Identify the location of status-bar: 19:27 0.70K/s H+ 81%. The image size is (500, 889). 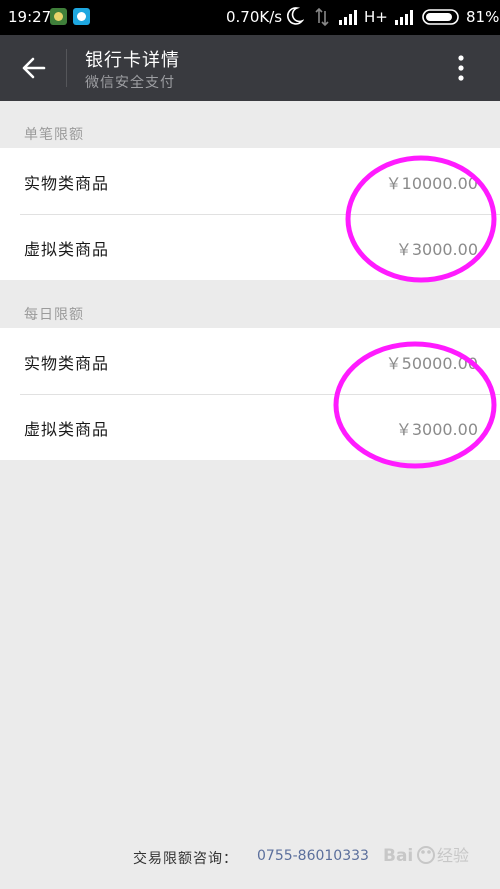
(250, 17).